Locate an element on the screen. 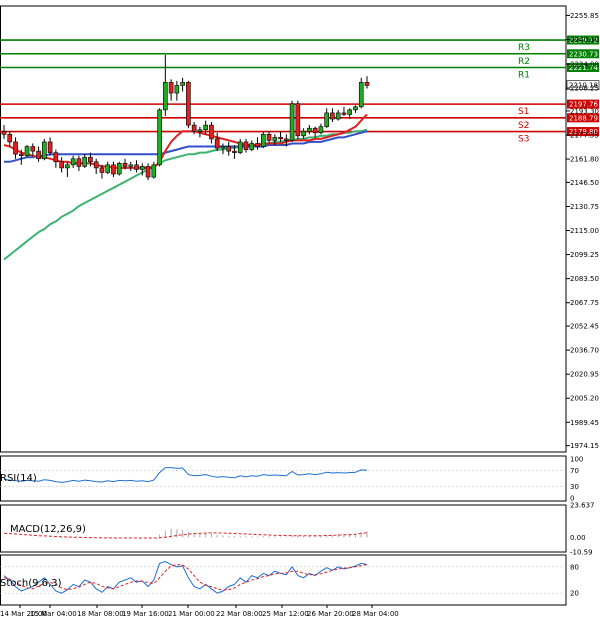  level-name-r2: R2 is located at coordinates (524, 62).